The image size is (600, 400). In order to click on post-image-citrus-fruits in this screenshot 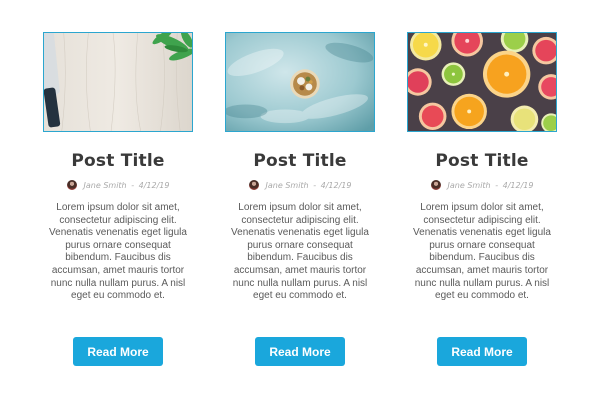, I will do `click(482, 82)`.